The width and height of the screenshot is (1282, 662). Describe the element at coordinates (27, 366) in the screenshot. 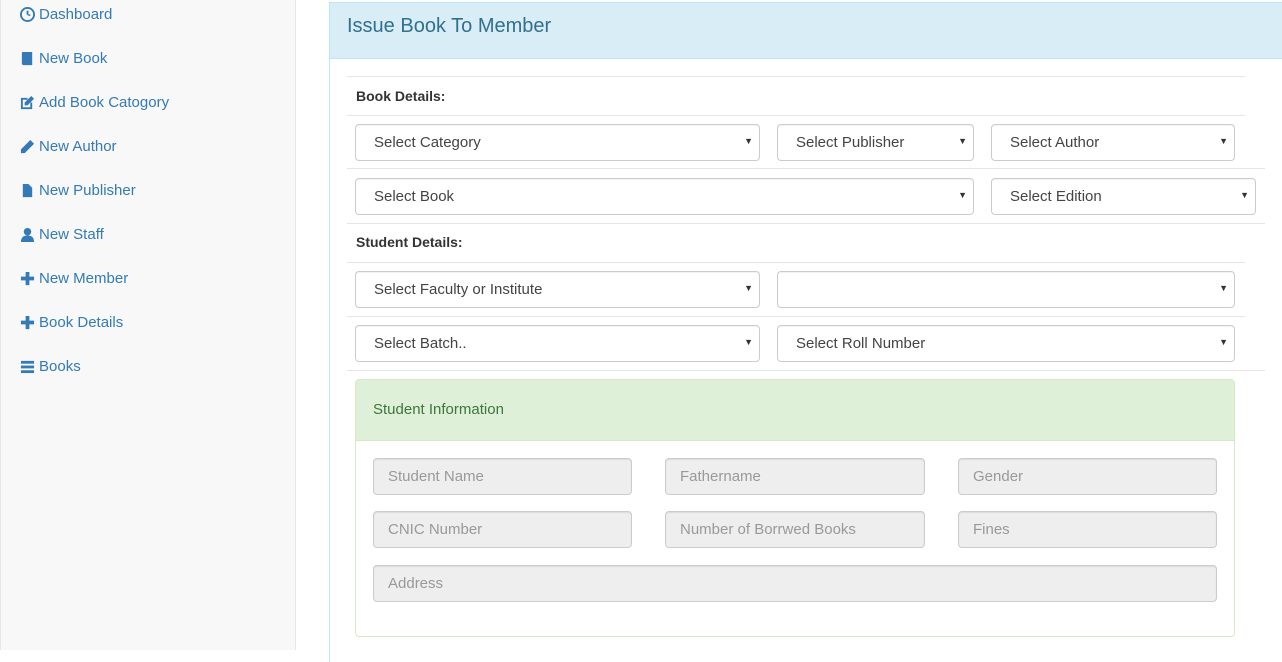

I see `list-icon` at that location.